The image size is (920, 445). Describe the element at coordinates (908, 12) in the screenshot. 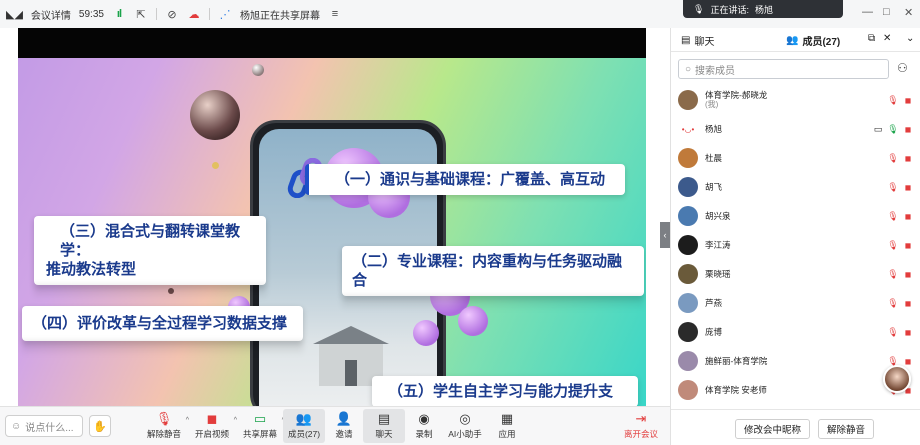

I see `close-button: ✕` at that location.